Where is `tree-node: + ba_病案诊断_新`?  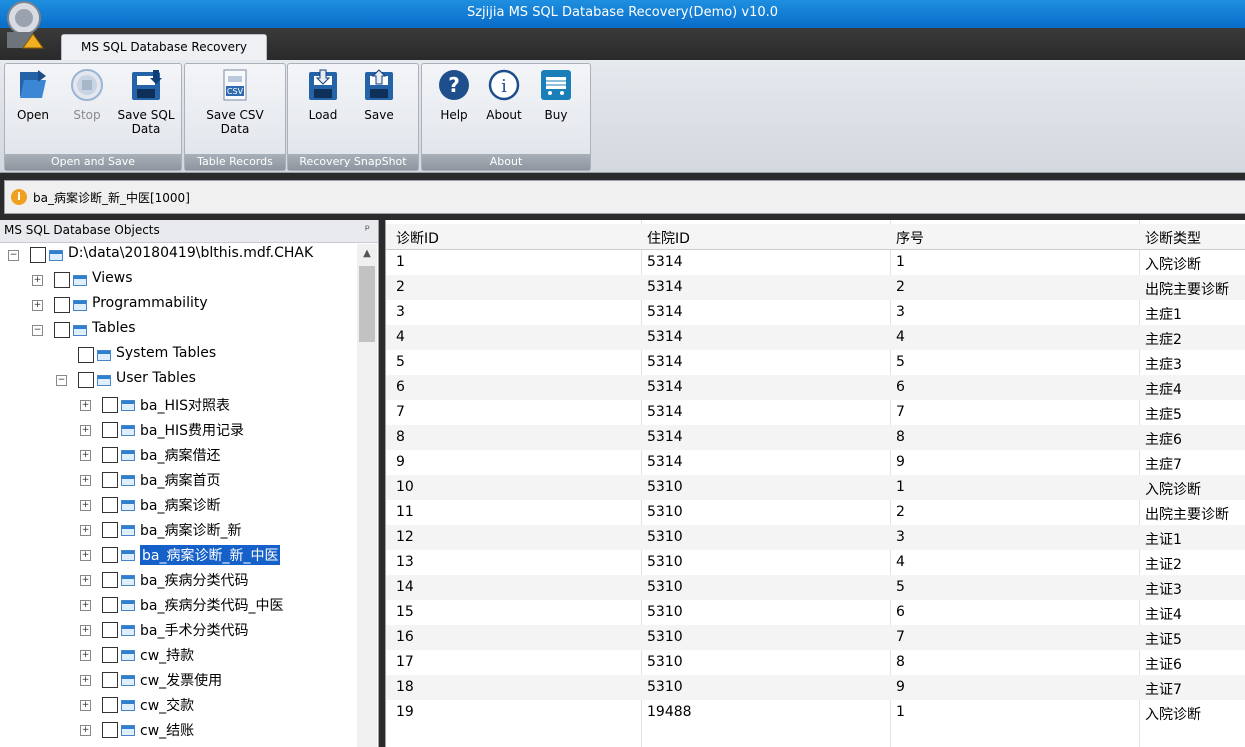
tree-node: + ba_病案诊断_新 is located at coordinates (178, 531).